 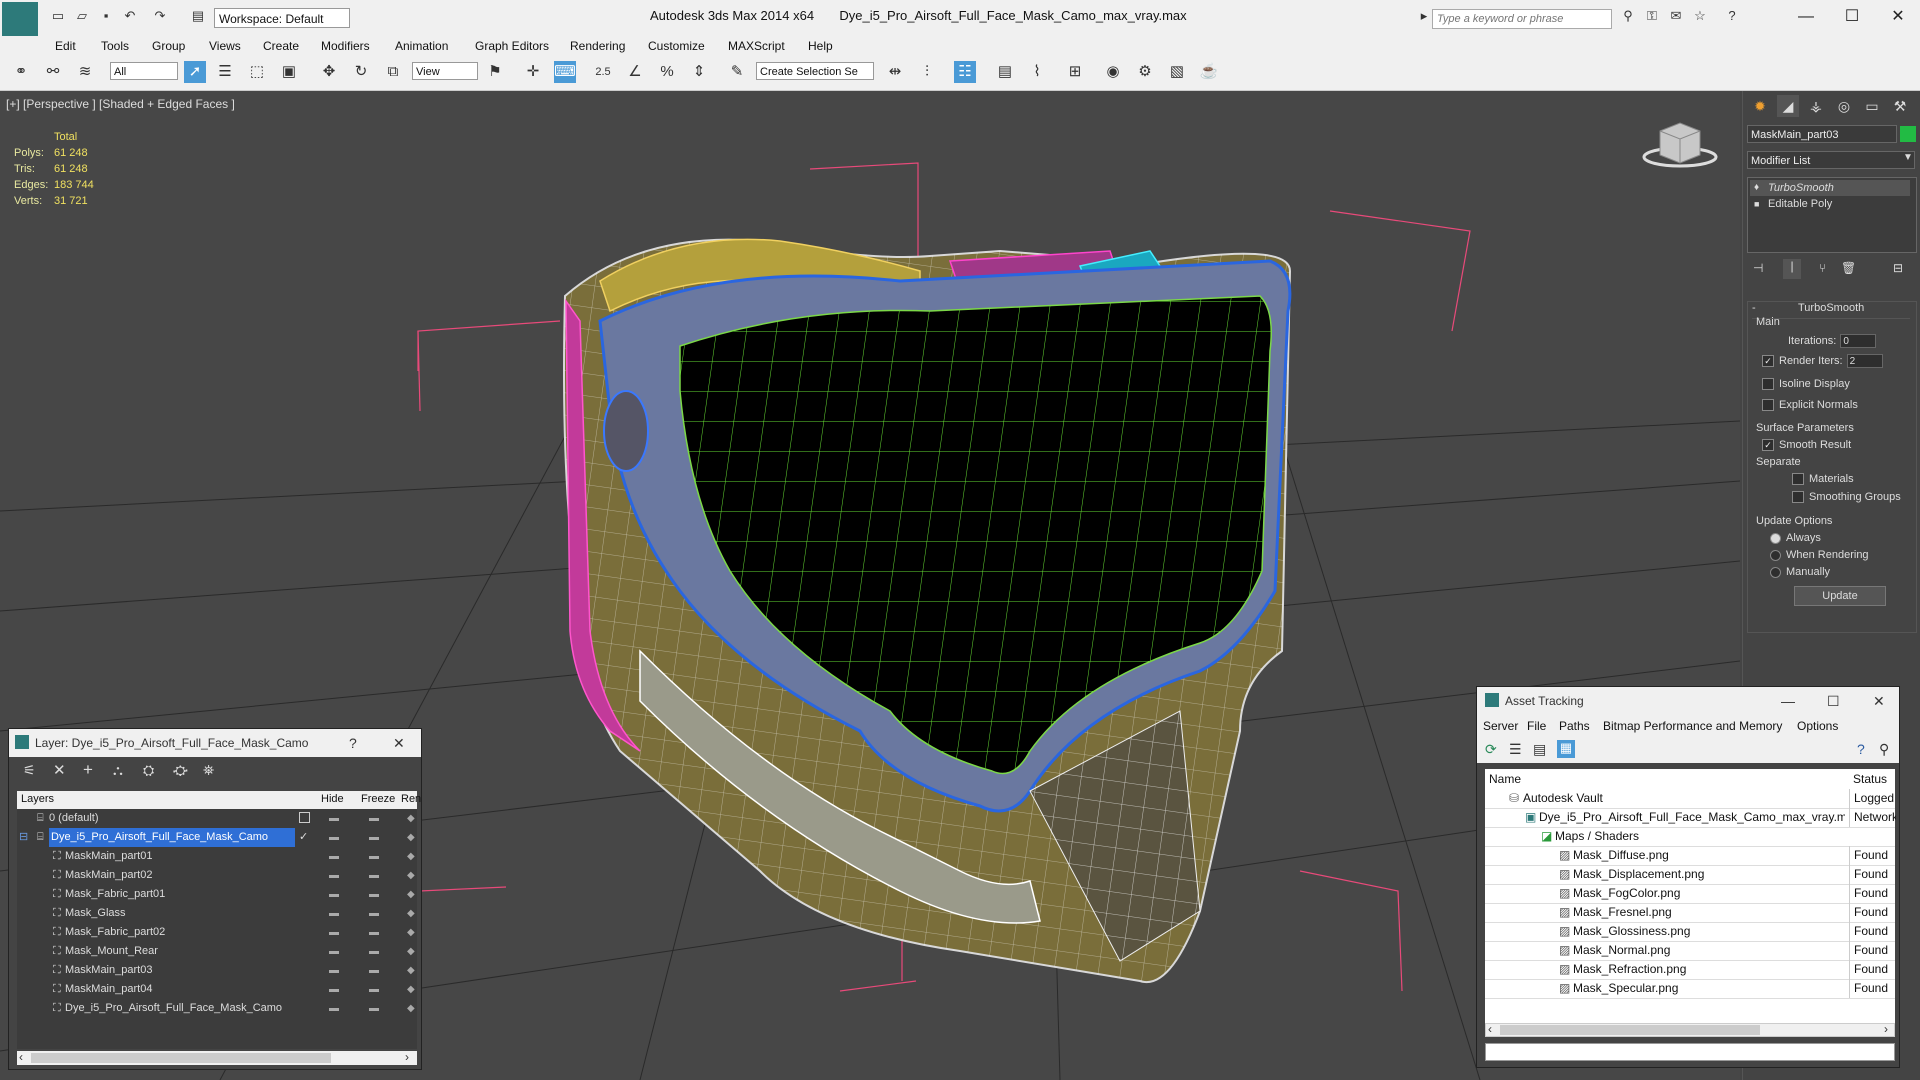 What do you see at coordinates (1760, 106) in the screenshot?
I see `create-tab-icon: ✹` at bounding box center [1760, 106].